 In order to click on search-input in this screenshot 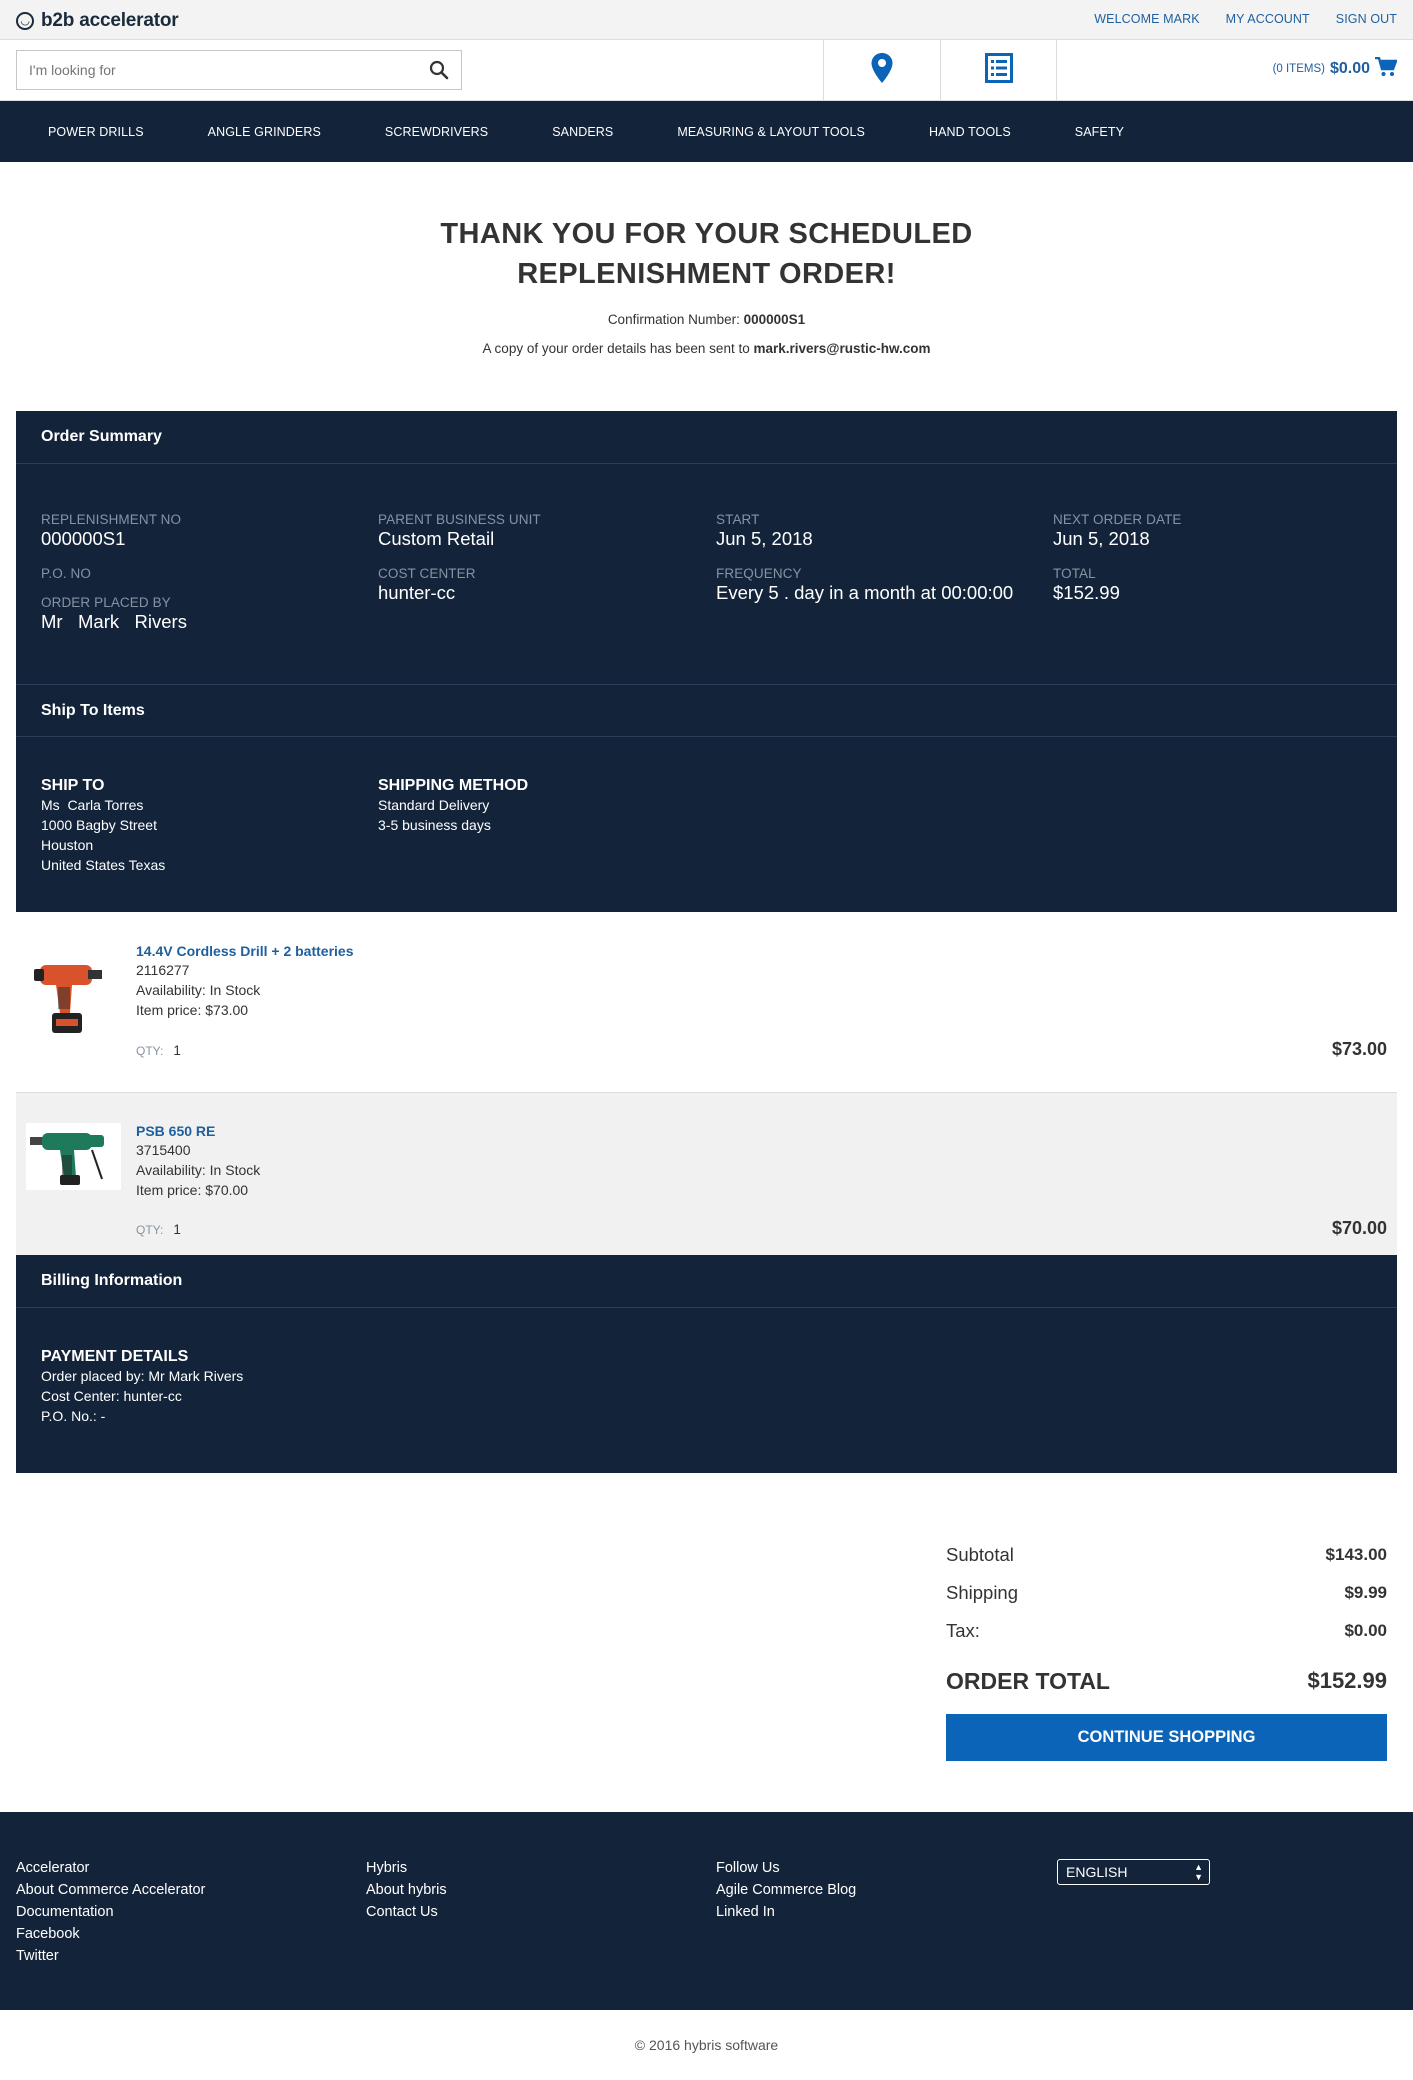, I will do `click(212, 70)`.